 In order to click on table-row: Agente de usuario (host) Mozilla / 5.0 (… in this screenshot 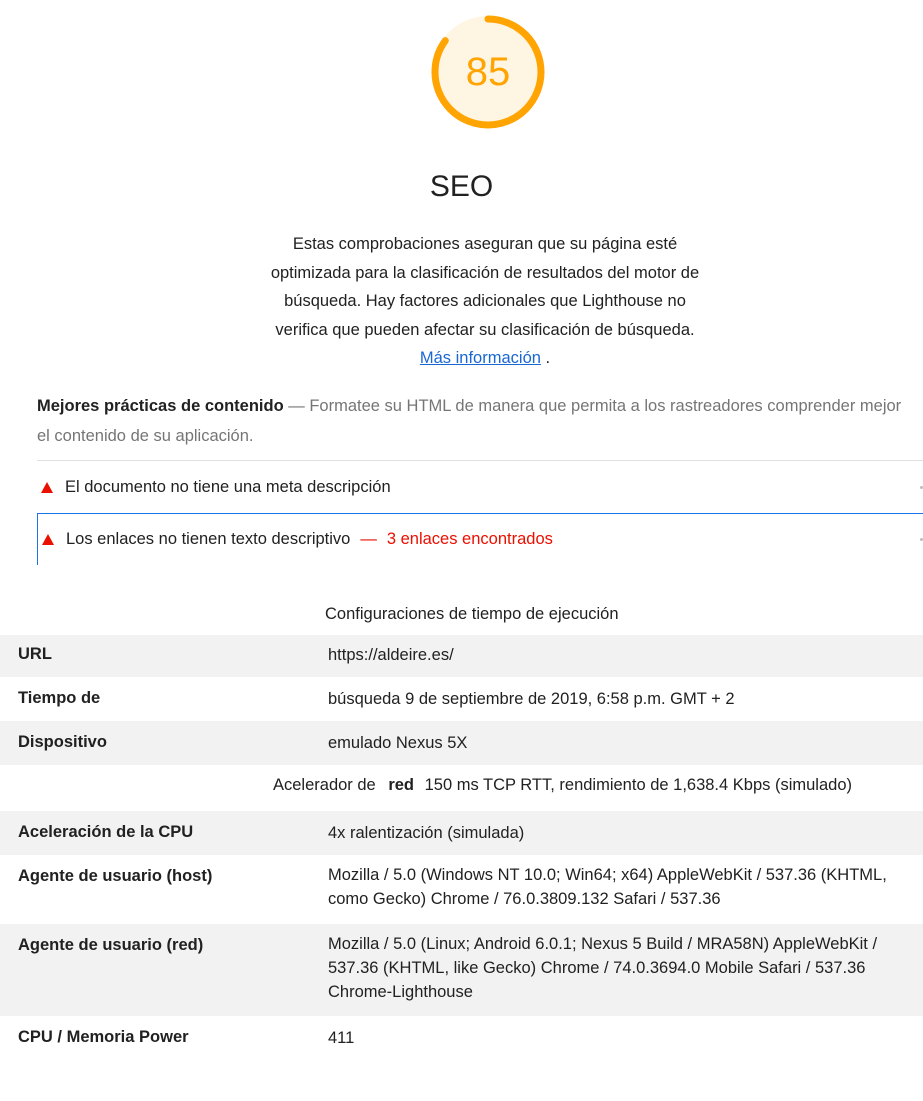, I will do `click(461, 889)`.